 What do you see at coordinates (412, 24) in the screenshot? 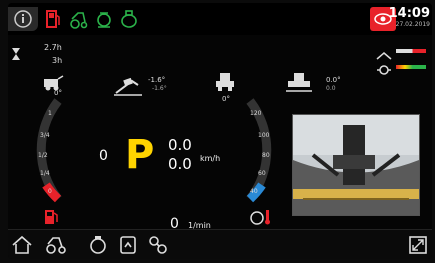
I see `clock-date: 27.02.2019` at bounding box center [412, 24].